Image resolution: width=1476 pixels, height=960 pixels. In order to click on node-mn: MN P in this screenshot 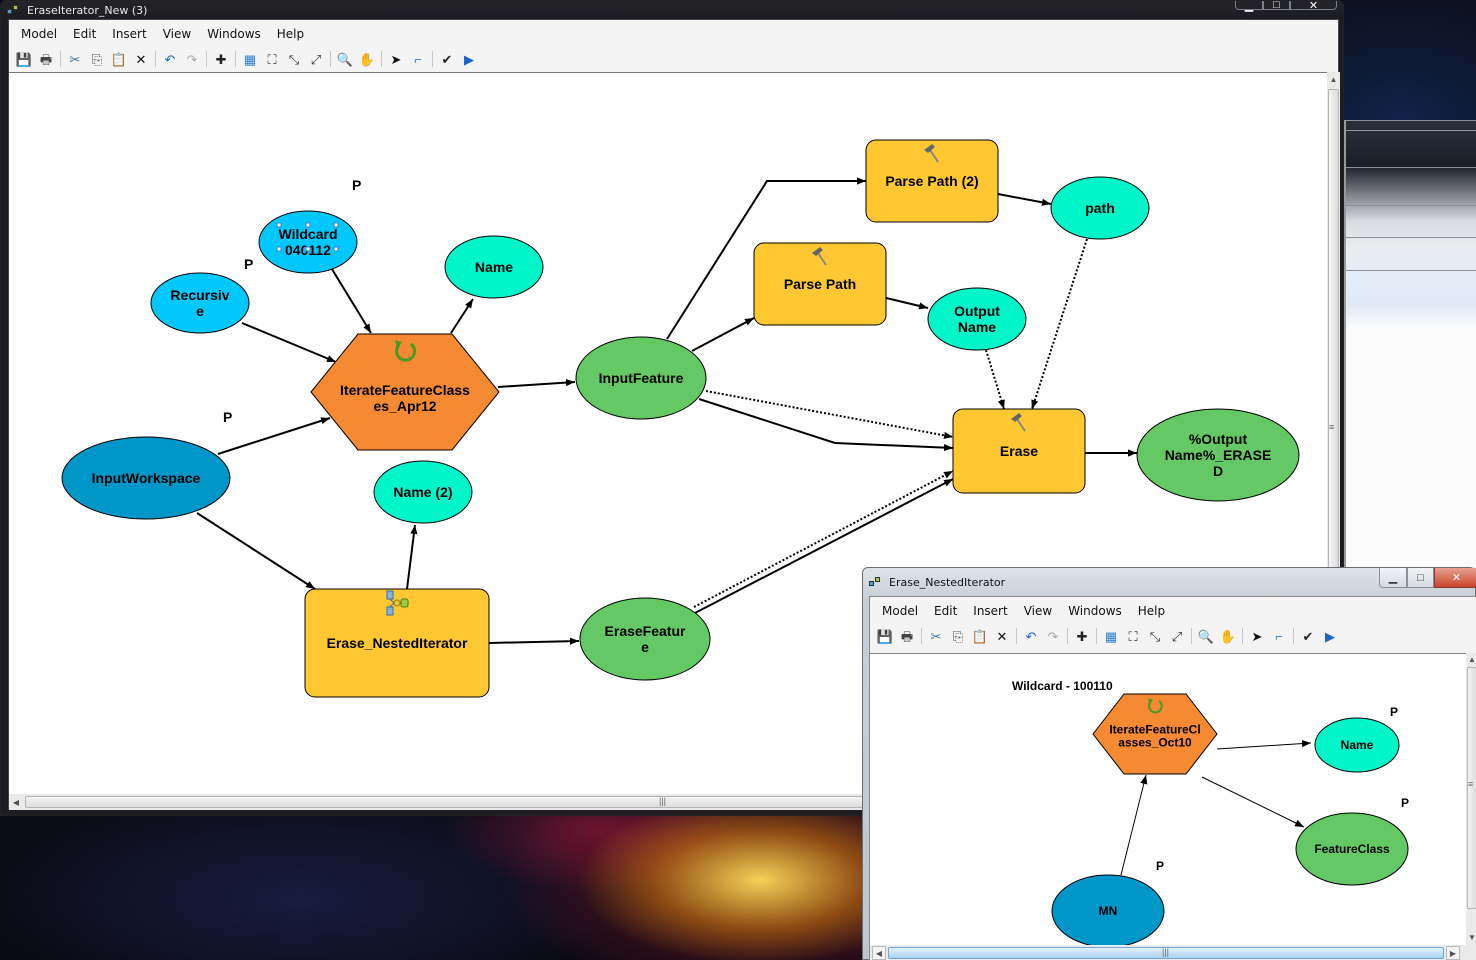, I will do `click(1108, 902)`.